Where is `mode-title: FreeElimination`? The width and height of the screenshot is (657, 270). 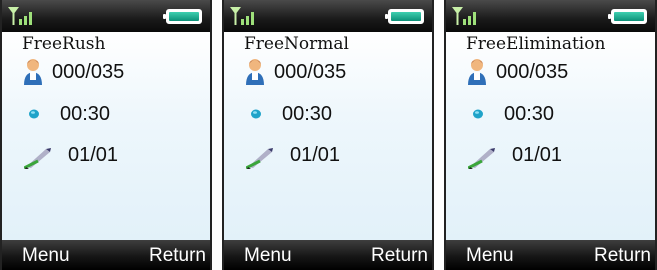 mode-title: FreeElimination is located at coordinates (536, 44).